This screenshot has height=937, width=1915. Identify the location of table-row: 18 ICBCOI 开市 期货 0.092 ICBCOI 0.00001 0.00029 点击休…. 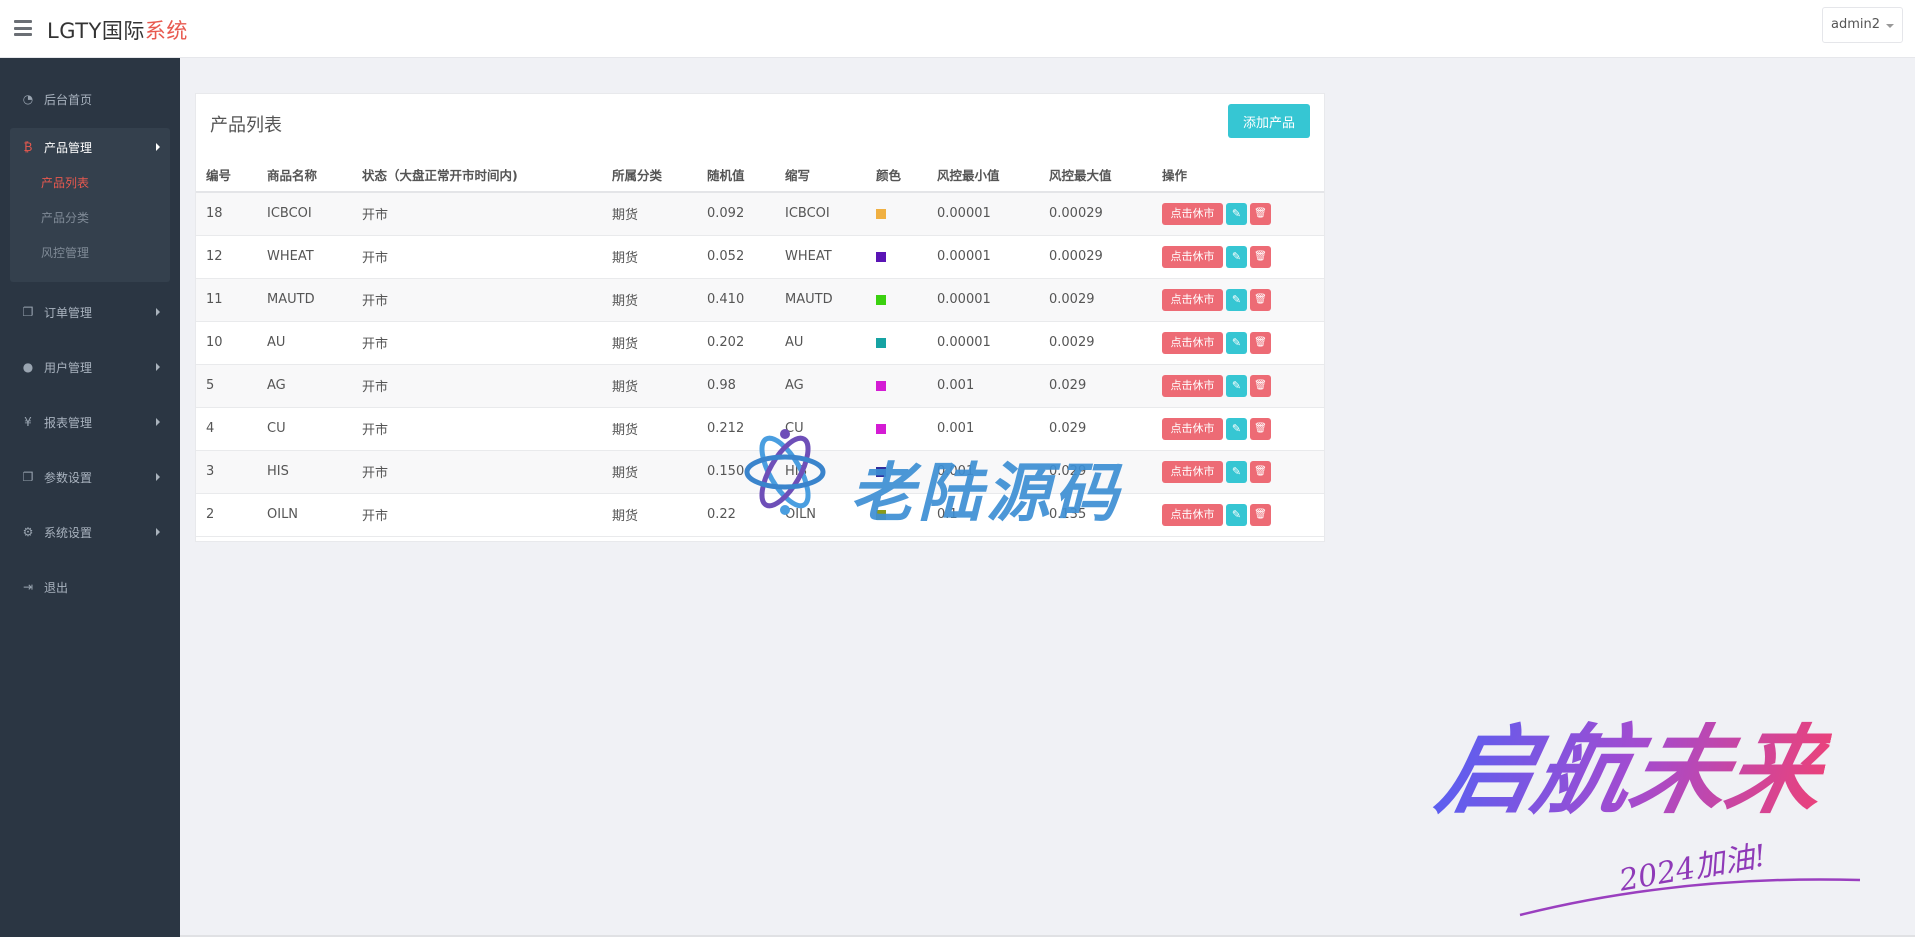
(760, 214).